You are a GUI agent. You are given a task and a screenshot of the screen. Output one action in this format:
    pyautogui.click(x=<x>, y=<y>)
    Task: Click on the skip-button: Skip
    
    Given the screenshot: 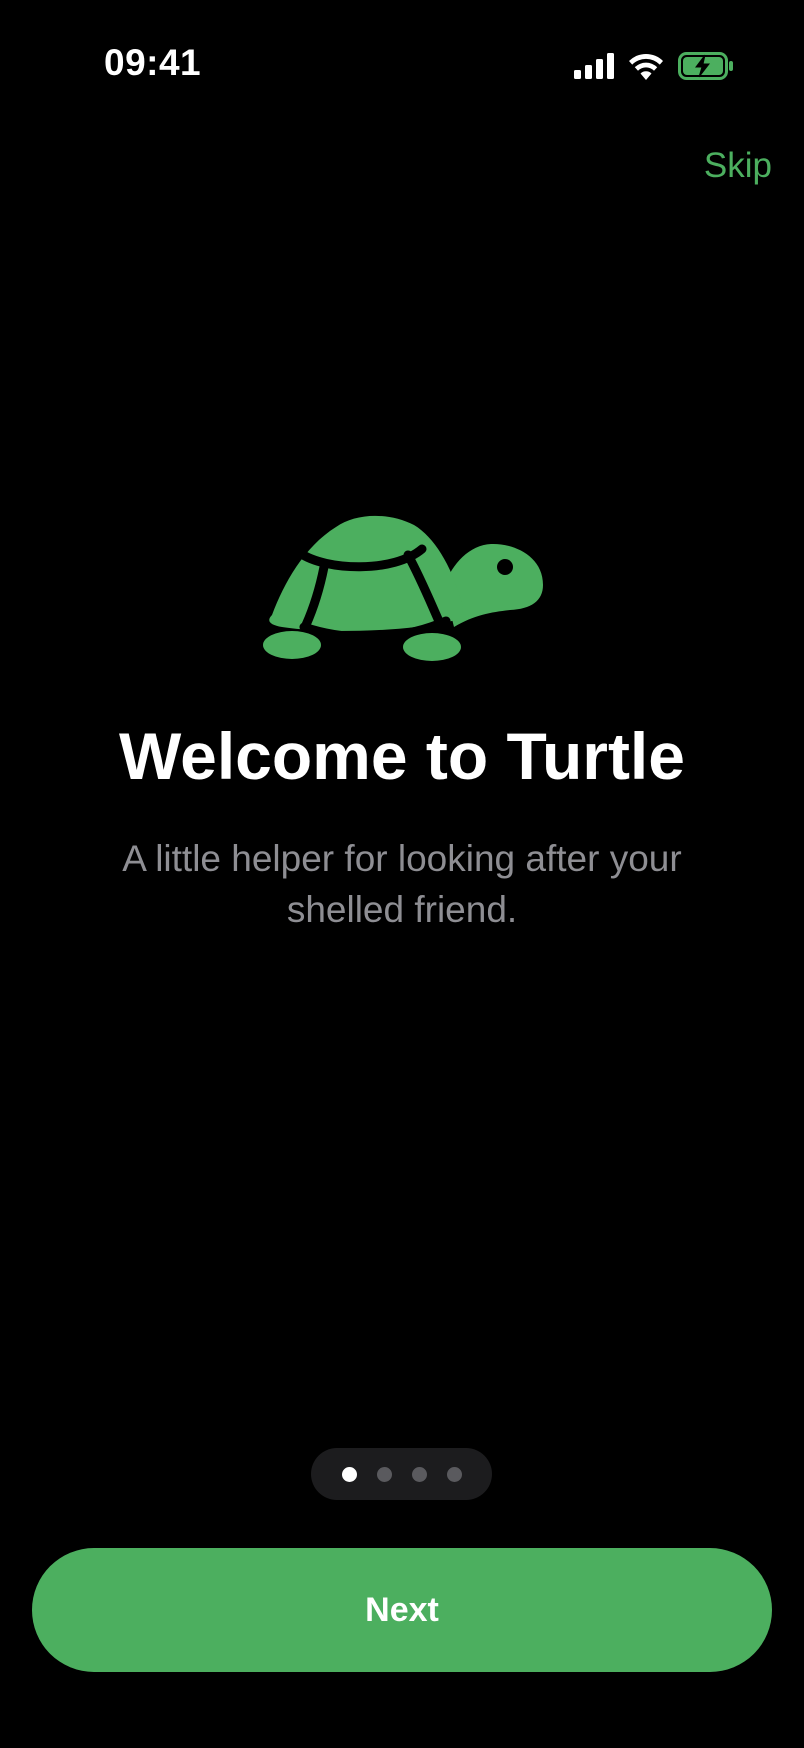 What is the action you would take?
    pyautogui.click(x=738, y=166)
    